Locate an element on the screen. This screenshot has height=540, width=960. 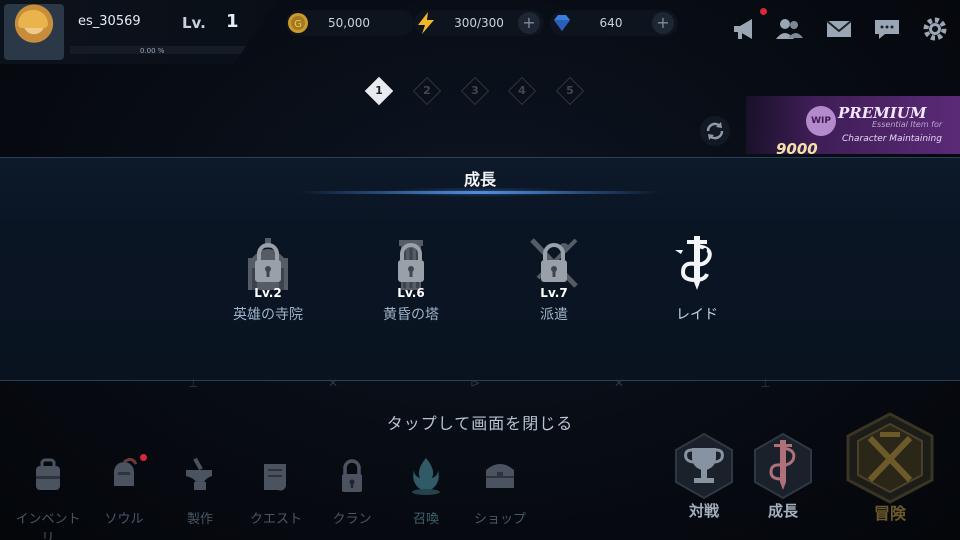
stage-3-selector: 3 is located at coordinates (475, 91).